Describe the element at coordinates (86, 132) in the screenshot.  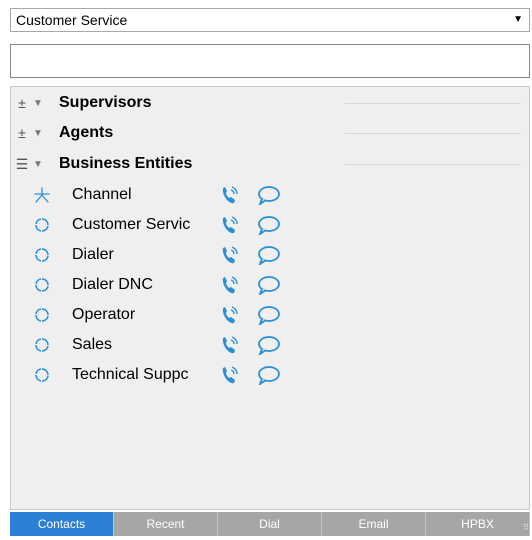
I see `group-label: Agents` at that location.